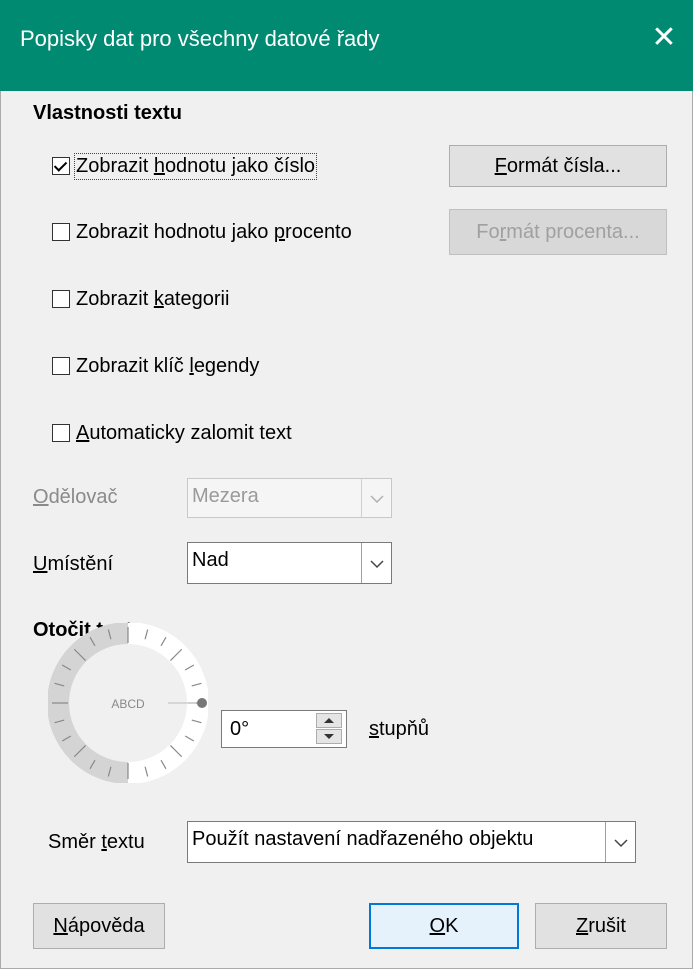  I want to click on show-value-as-percent-checkbox: Zobrazit hodnotu jako procento, so click(202, 232).